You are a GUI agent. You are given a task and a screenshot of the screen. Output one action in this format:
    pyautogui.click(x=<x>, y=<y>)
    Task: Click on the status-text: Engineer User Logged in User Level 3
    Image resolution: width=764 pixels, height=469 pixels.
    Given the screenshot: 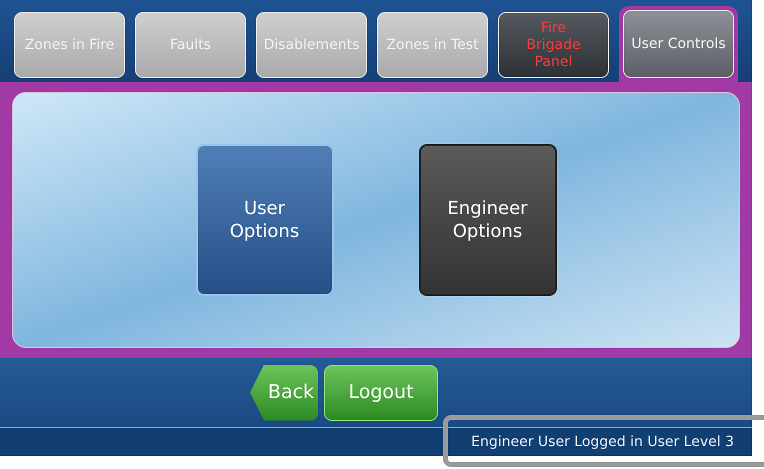 What is the action you would take?
    pyautogui.click(x=602, y=442)
    